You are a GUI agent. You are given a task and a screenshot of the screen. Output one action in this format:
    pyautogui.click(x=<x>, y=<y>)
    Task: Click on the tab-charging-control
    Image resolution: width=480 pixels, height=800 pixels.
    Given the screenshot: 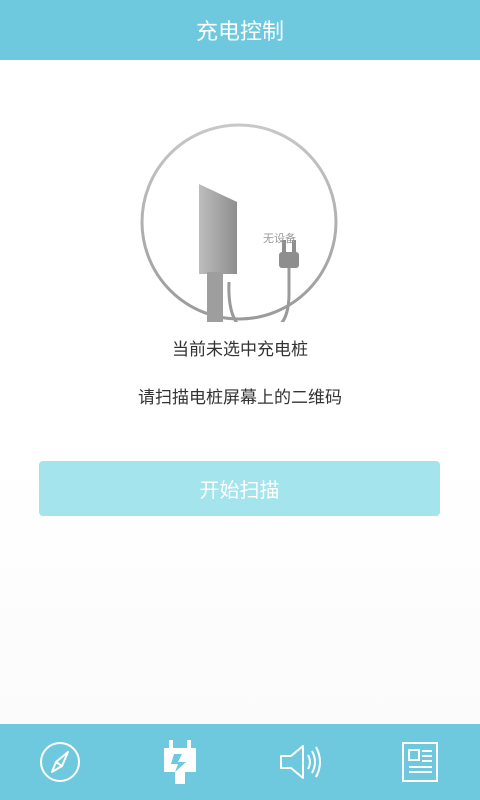 What is the action you would take?
    pyautogui.click(x=180, y=762)
    